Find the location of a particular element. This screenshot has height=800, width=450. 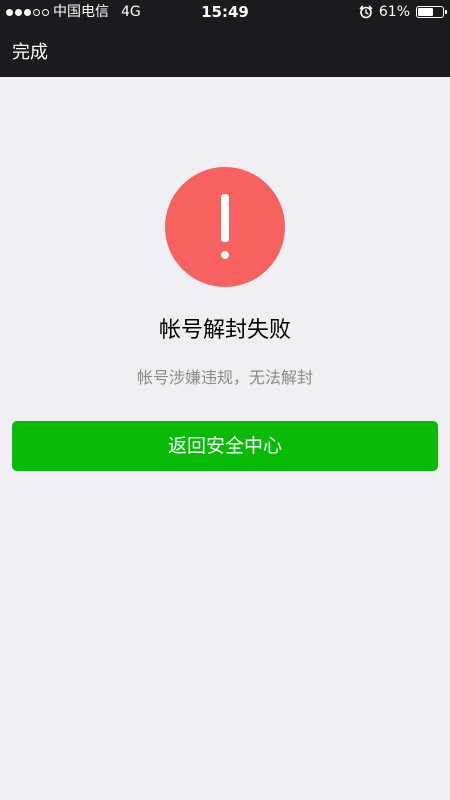

navigation-bar: 完成 is located at coordinates (225, 50).